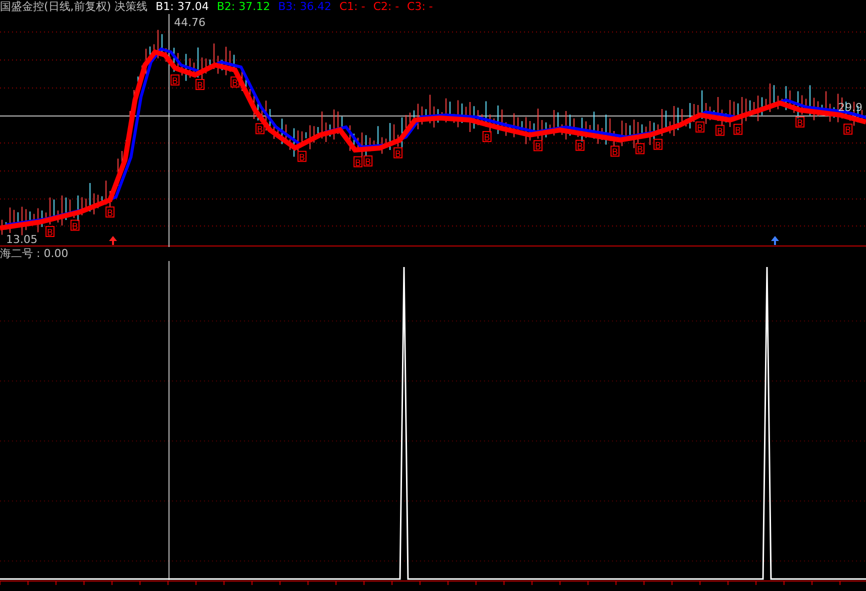  I want to click on chart-title: 国盛金控(日线,前复权) 决策线, so click(74, 7).